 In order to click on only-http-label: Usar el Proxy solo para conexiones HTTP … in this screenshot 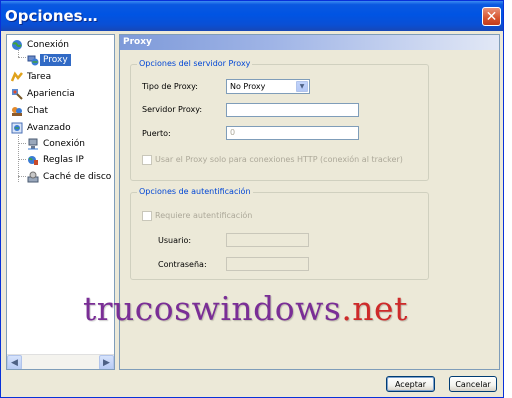, I will do `click(279, 159)`.